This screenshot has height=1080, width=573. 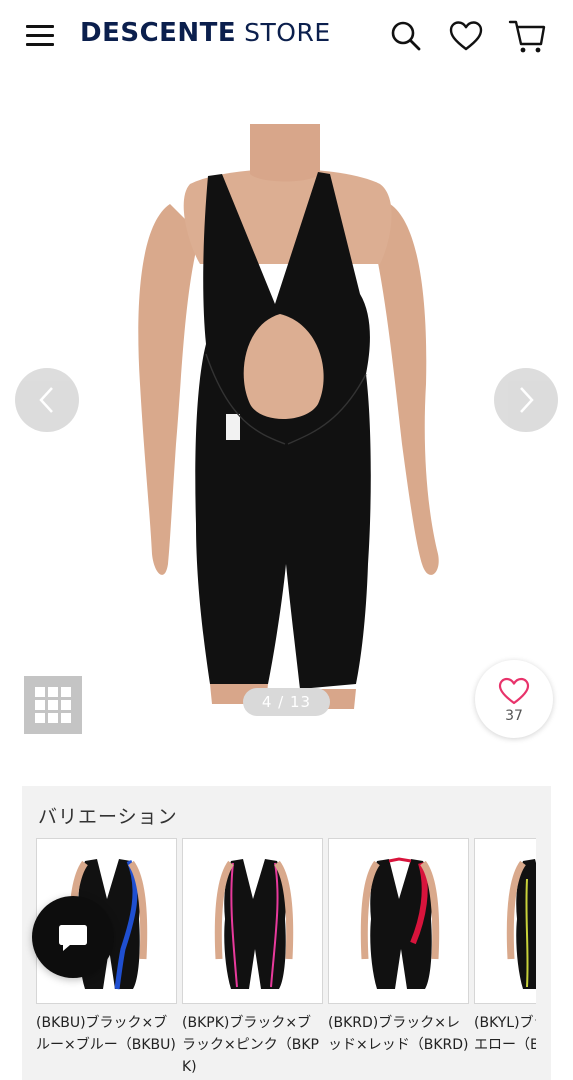 What do you see at coordinates (106, 1034) in the screenshot?
I see `variation-label: (BKBU)ブラック×ブルー×ブルー（BKBU)` at bounding box center [106, 1034].